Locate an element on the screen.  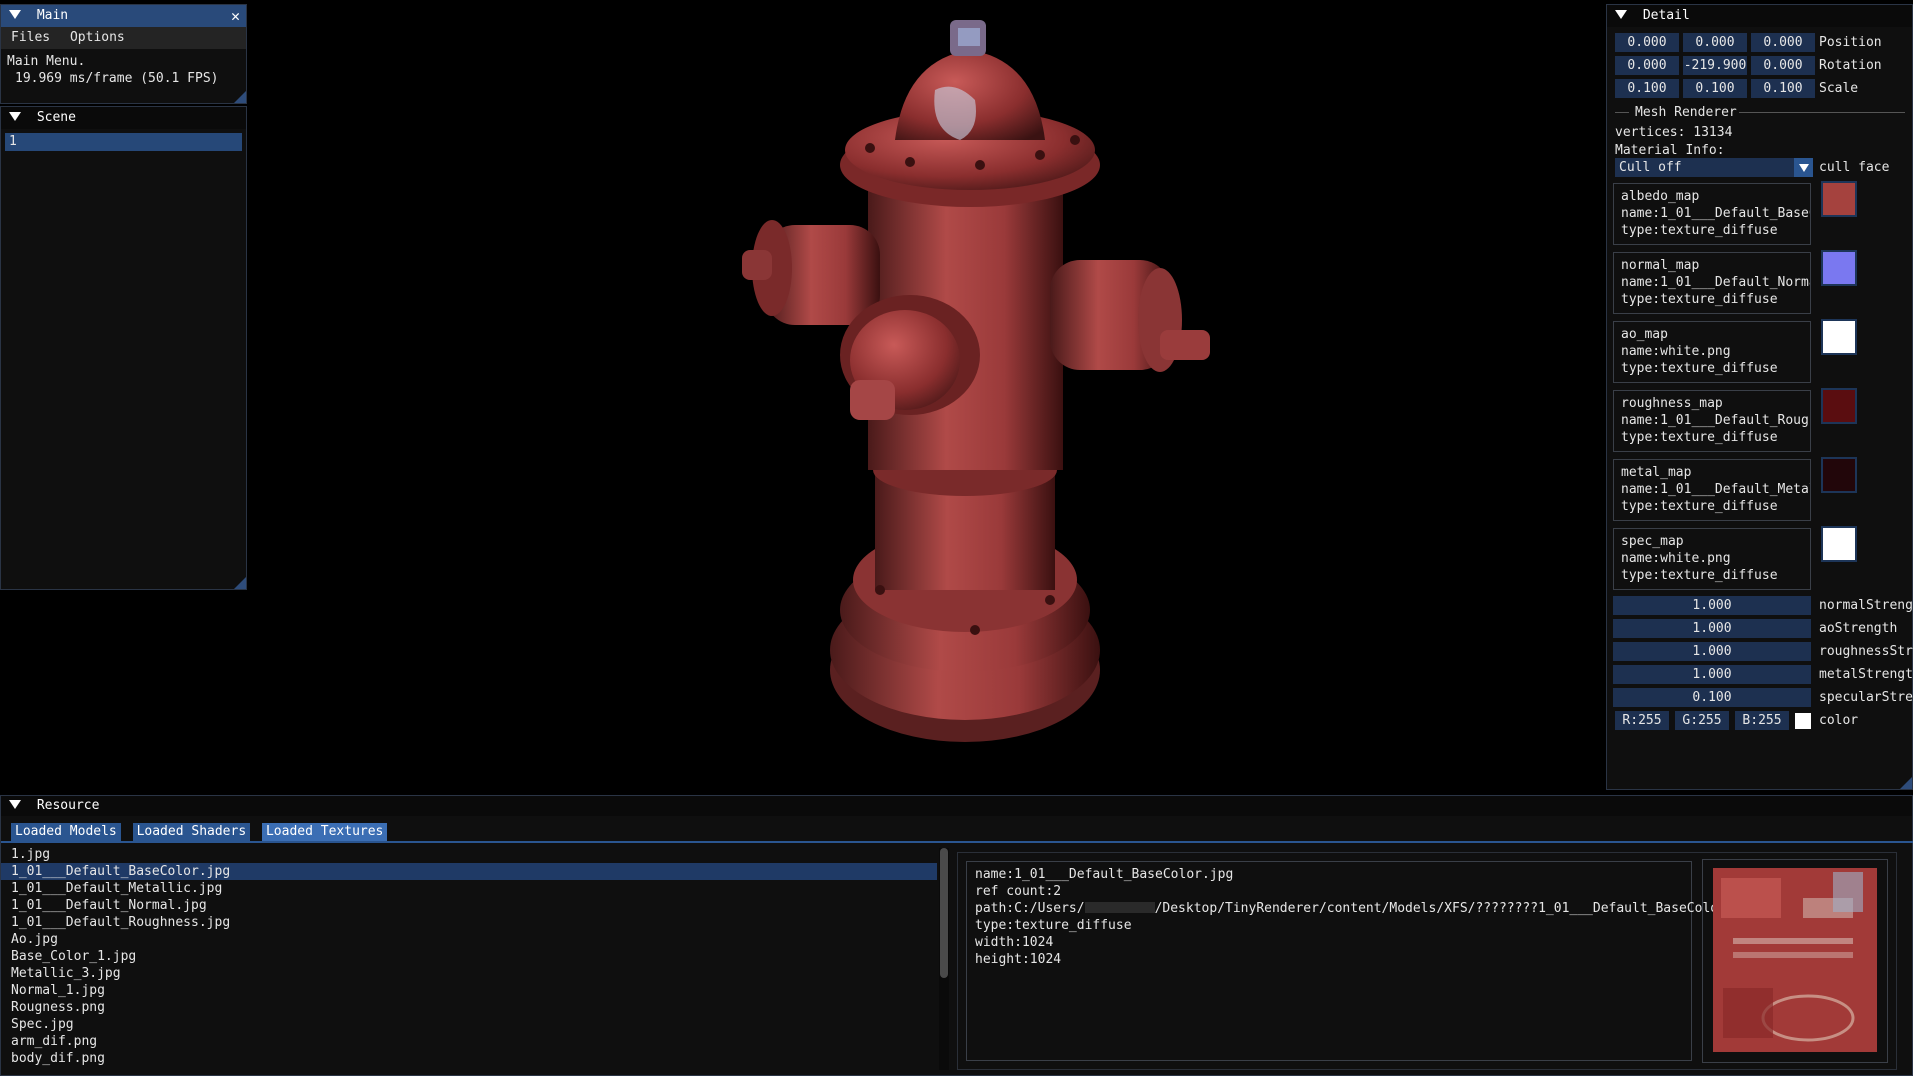
list-item: Base_Color_1.jpg is located at coordinates (469, 956).